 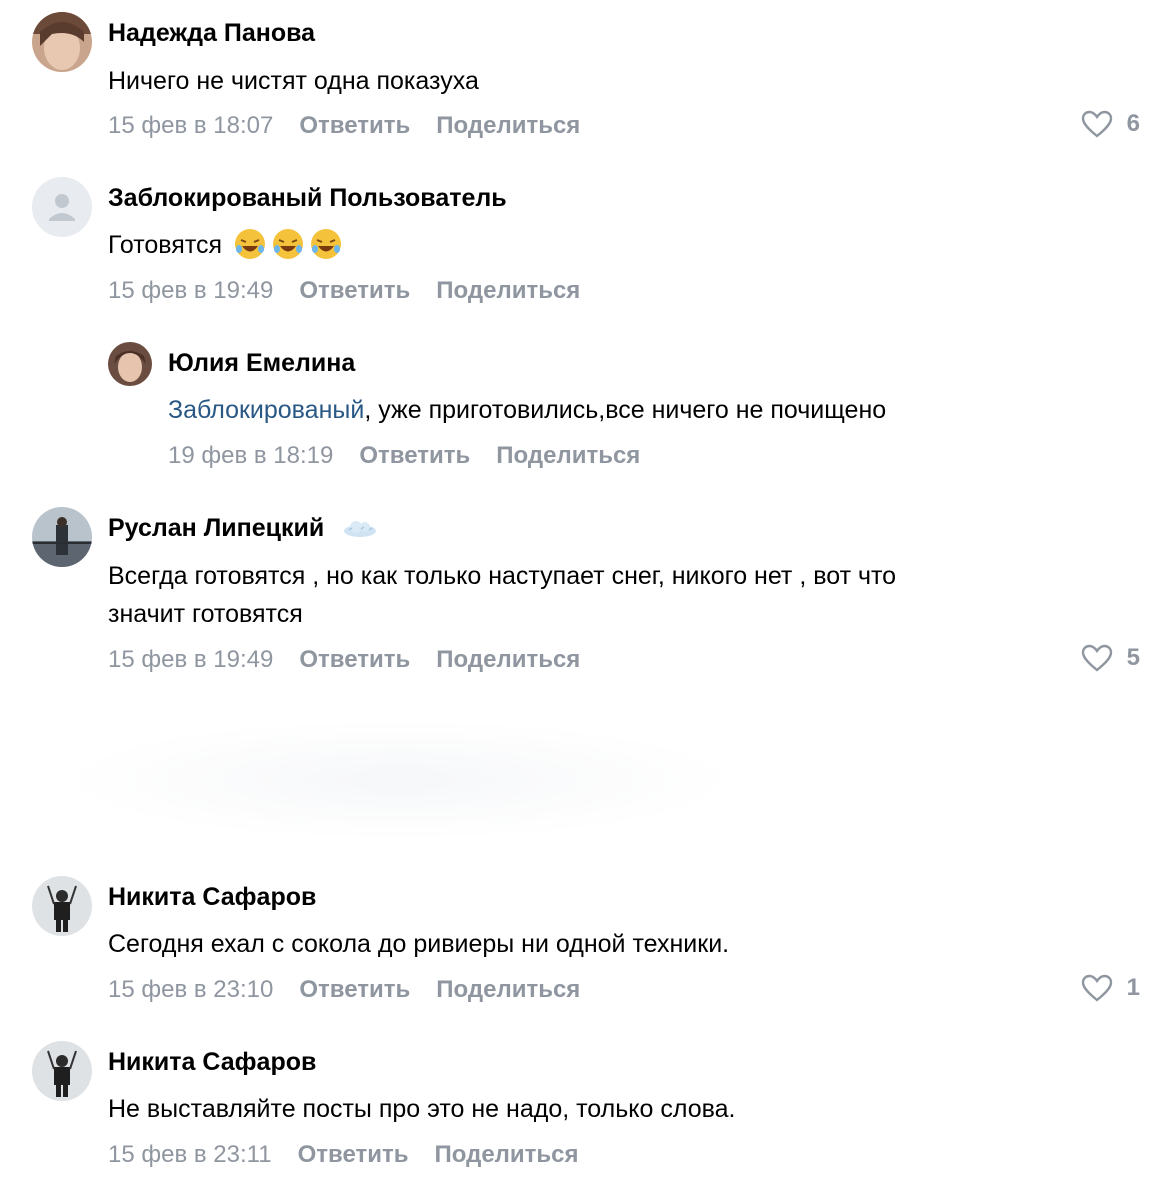 What do you see at coordinates (261, 363) in the screenshot?
I see `comment-author: Юлия Емелина` at bounding box center [261, 363].